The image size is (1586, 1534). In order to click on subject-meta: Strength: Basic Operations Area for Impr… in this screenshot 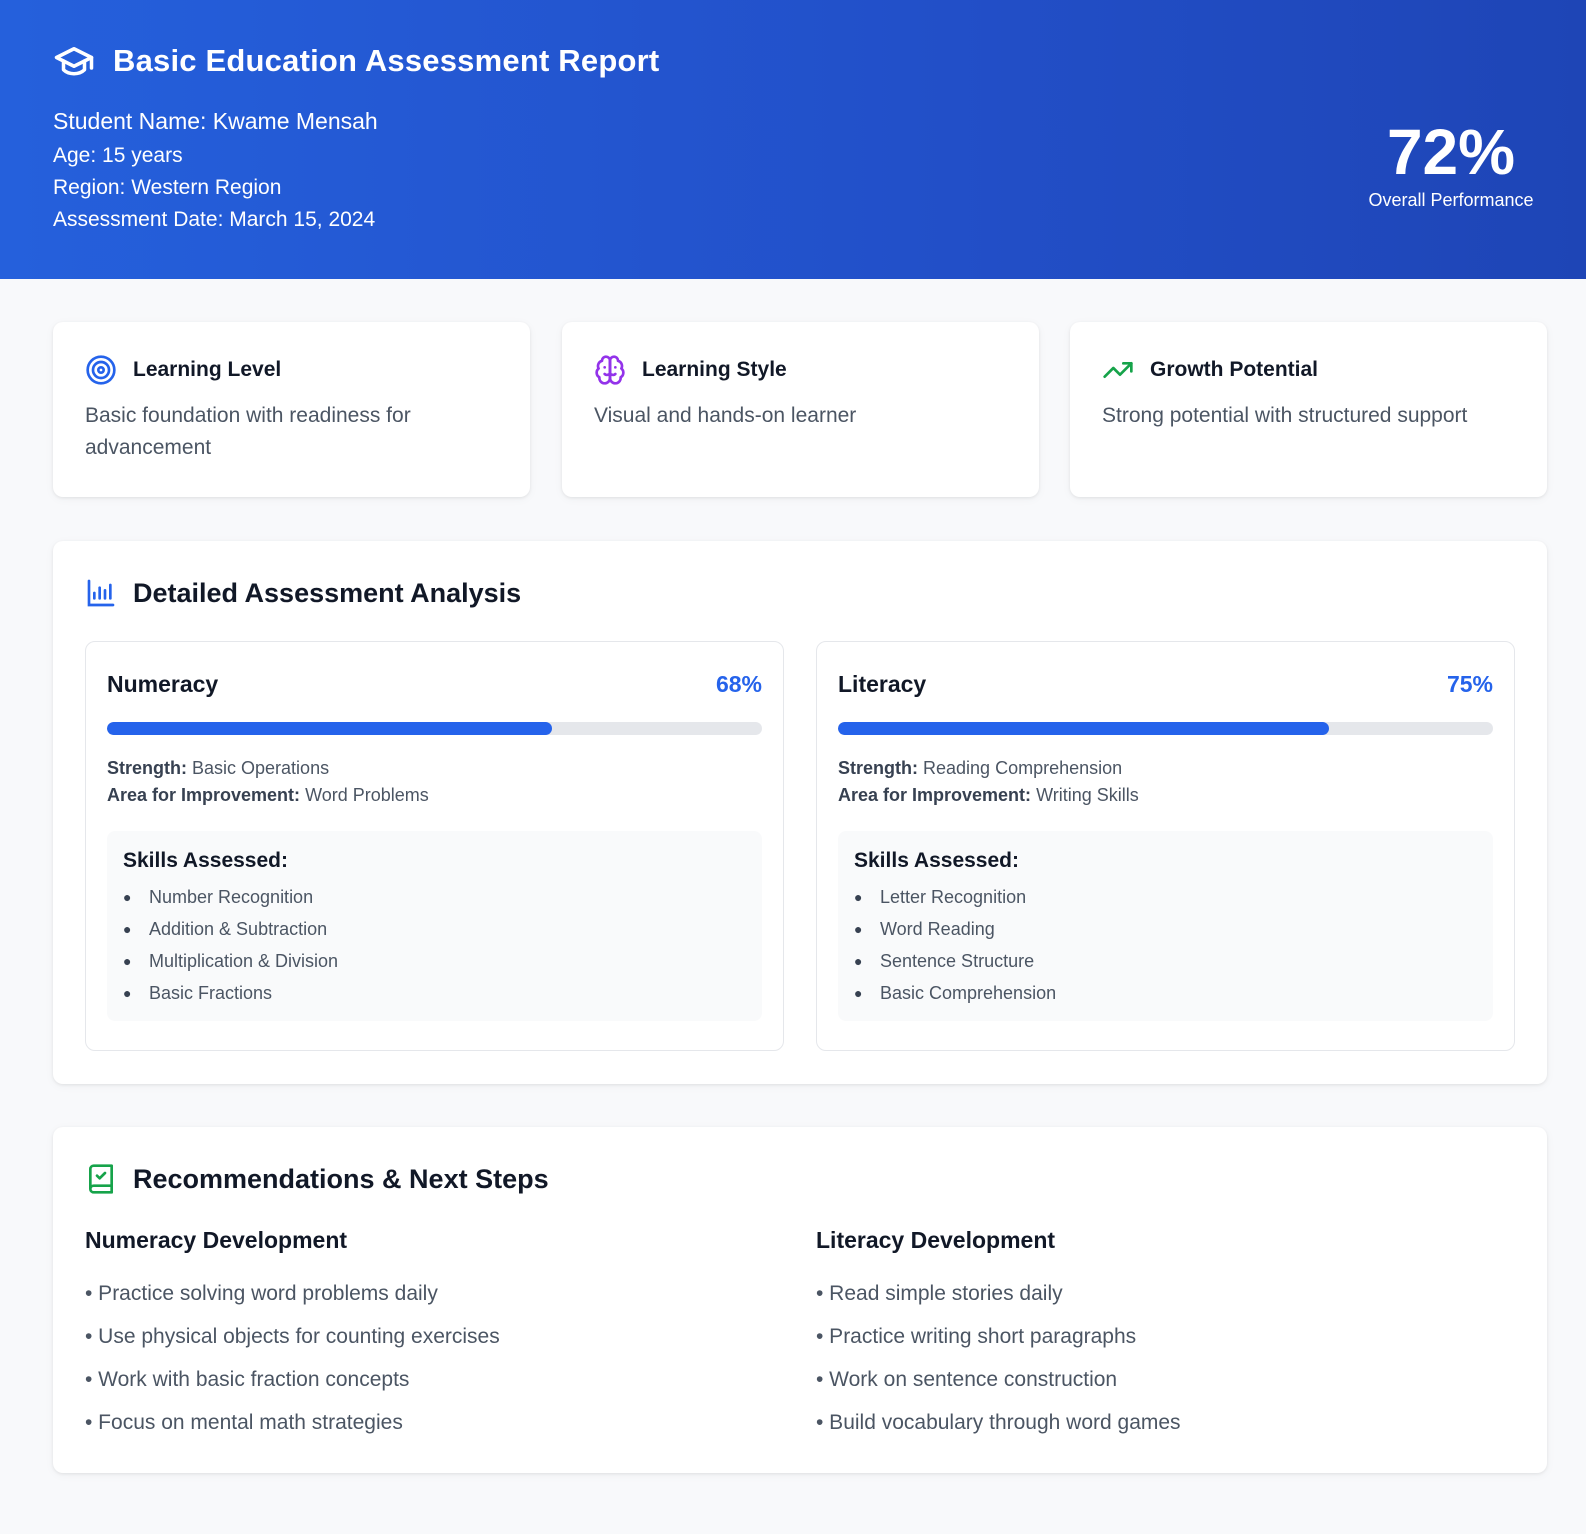, I will do `click(434, 782)`.